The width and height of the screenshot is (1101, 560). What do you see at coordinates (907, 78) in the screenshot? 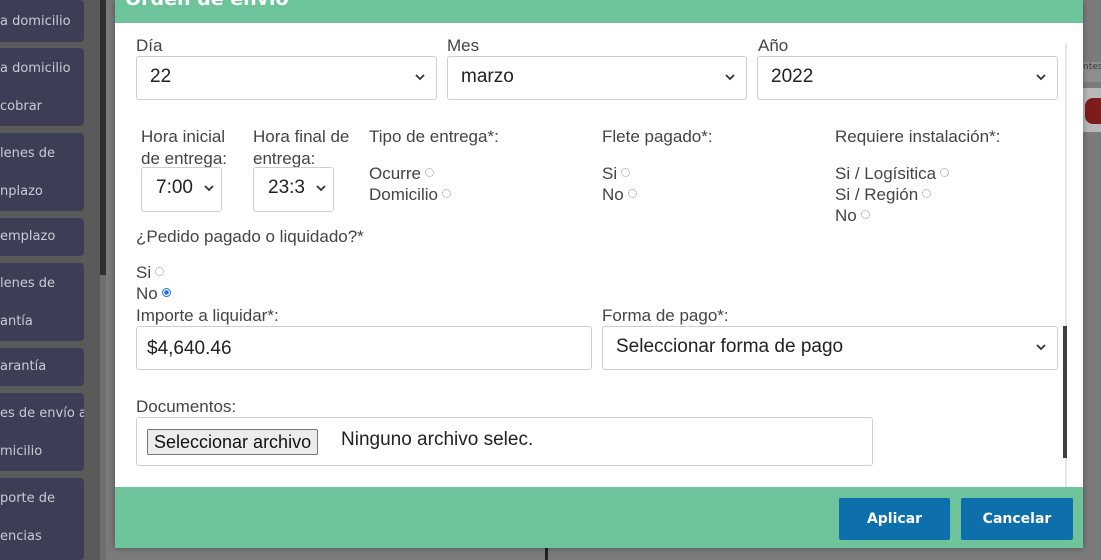
I see `year-select: 2022` at bounding box center [907, 78].